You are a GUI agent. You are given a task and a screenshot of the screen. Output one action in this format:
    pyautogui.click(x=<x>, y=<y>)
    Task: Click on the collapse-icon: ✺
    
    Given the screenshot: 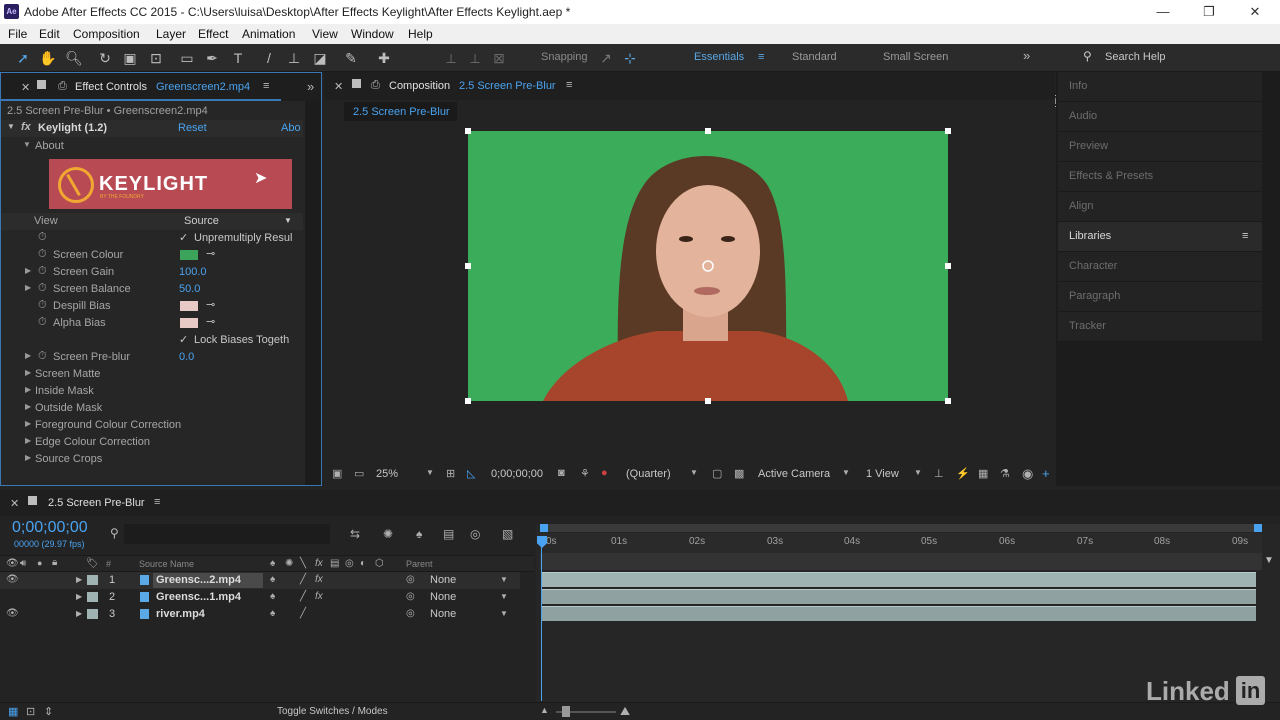 What is the action you would take?
    pyautogui.click(x=289, y=563)
    